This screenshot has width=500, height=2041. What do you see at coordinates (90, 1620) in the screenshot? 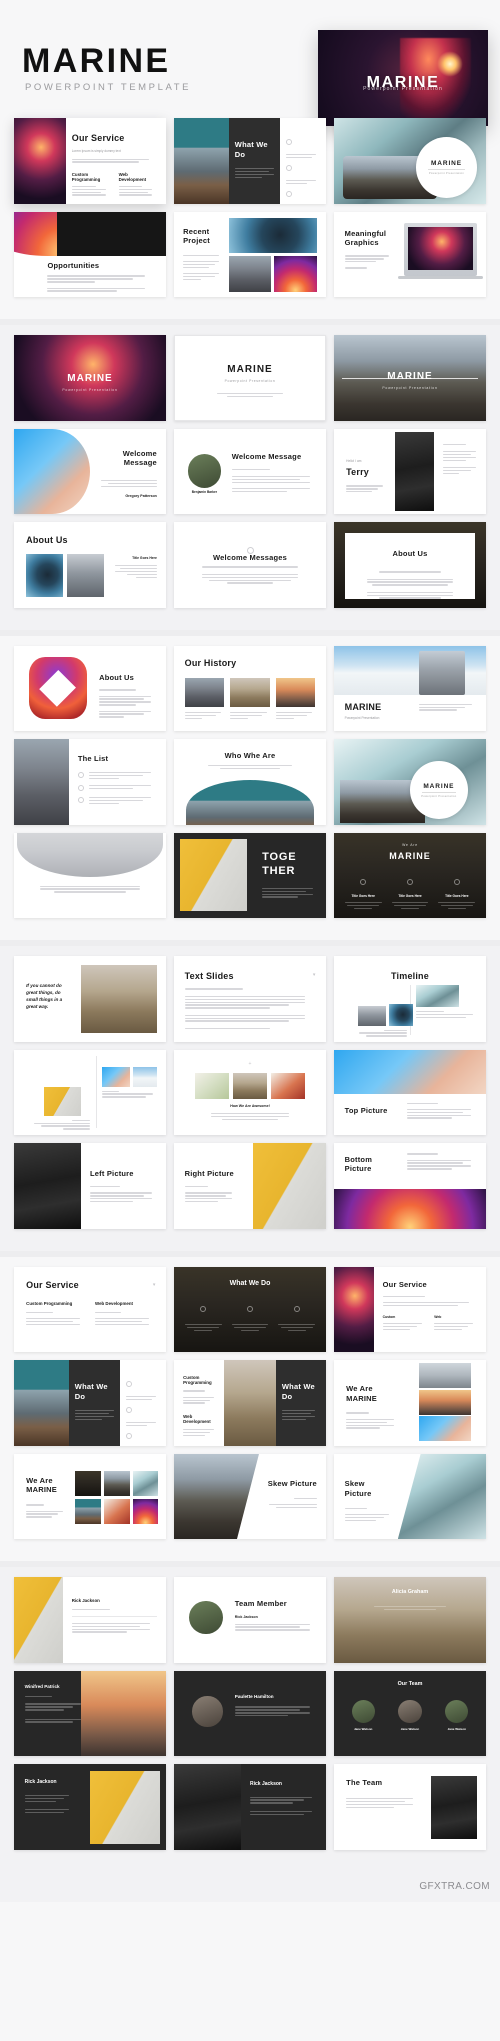
I see `slide-rick-jackson: Rick Jackson` at bounding box center [90, 1620].